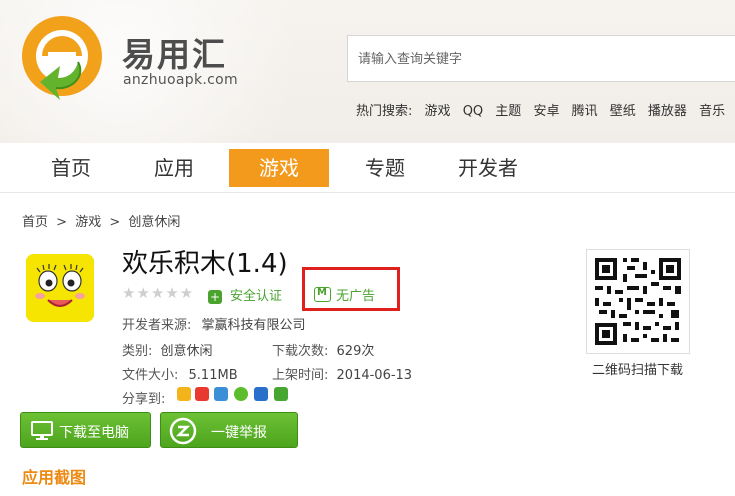 Image resolution: width=735 pixels, height=496 pixels. What do you see at coordinates (88, 222) in the screenshot?
I see `breadcrumb-games: 游戏` at bounding box center [88, 222].